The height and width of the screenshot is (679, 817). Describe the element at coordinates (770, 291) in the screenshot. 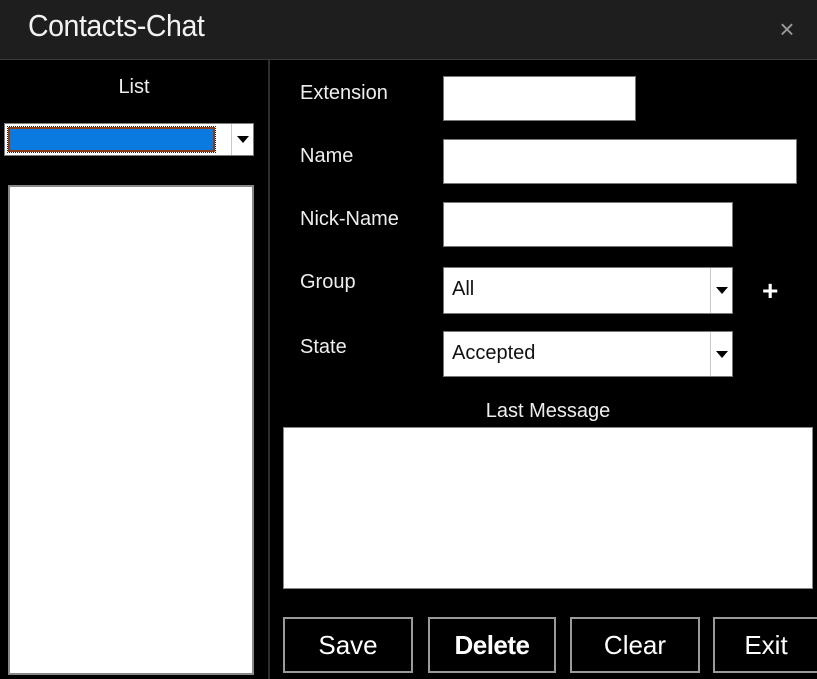

I see `add-group-button: +` at that location.